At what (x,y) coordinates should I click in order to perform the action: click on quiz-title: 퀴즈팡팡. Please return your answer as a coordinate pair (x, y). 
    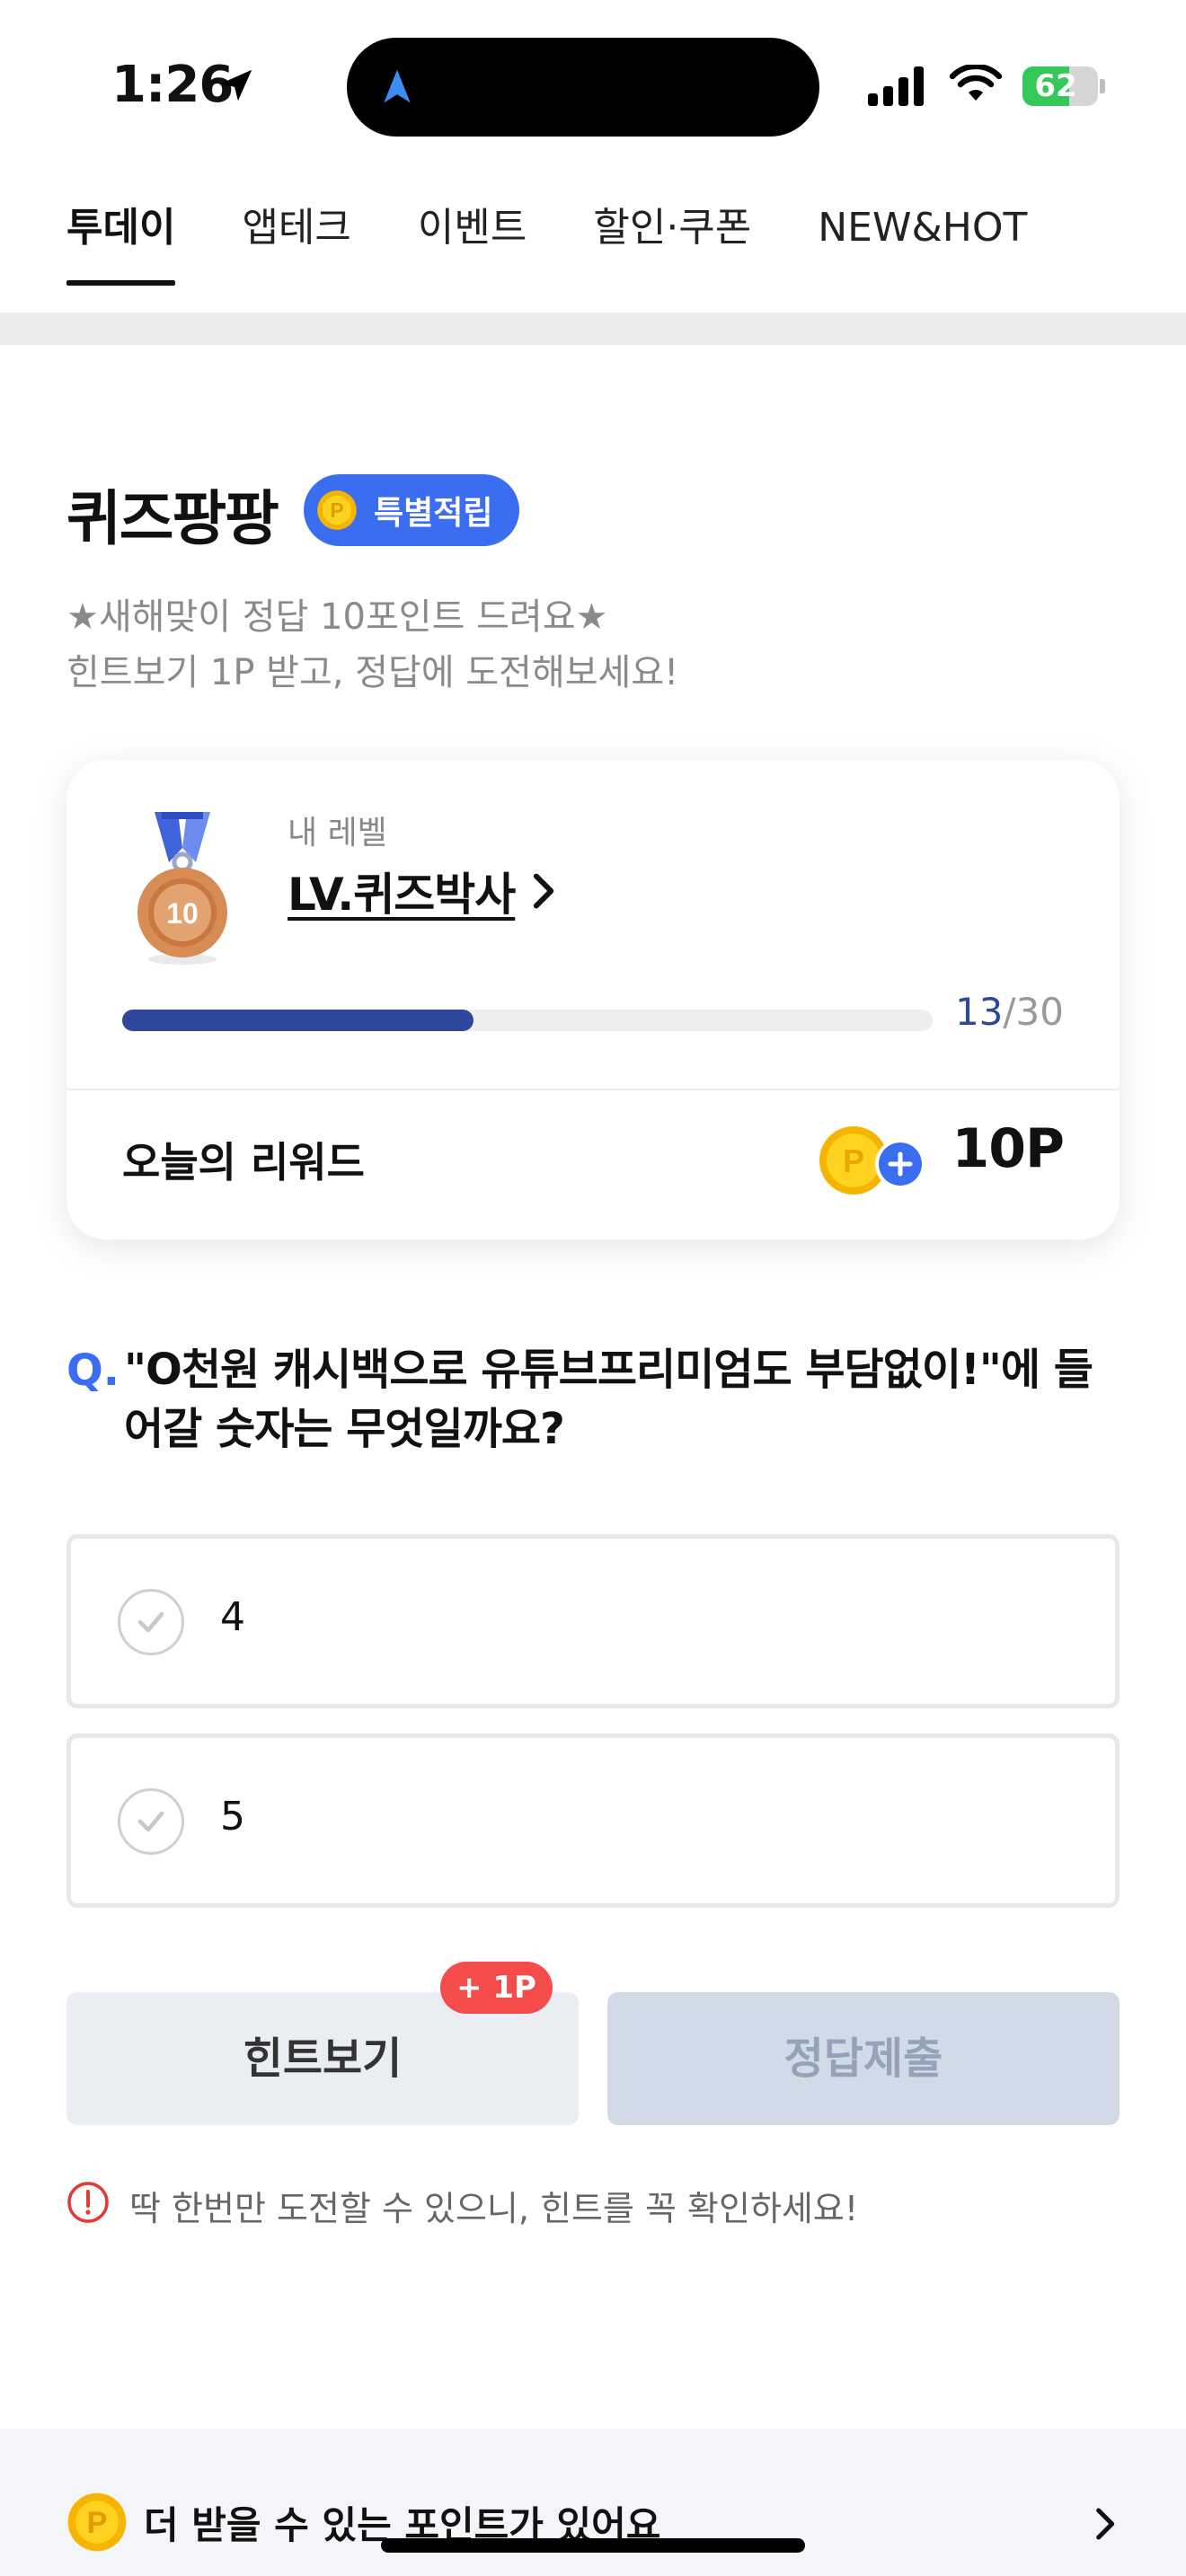
    Looking at the image, I should click on (172, 518).